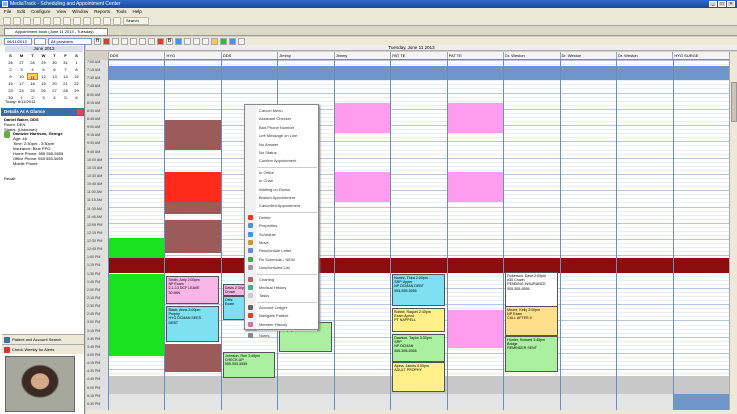 This screenshot has height=414, width=737. What do you see at coordinates (10, 76) in the screenshot?
I see `calendar-day: 9` at bounding box center [10, 76].